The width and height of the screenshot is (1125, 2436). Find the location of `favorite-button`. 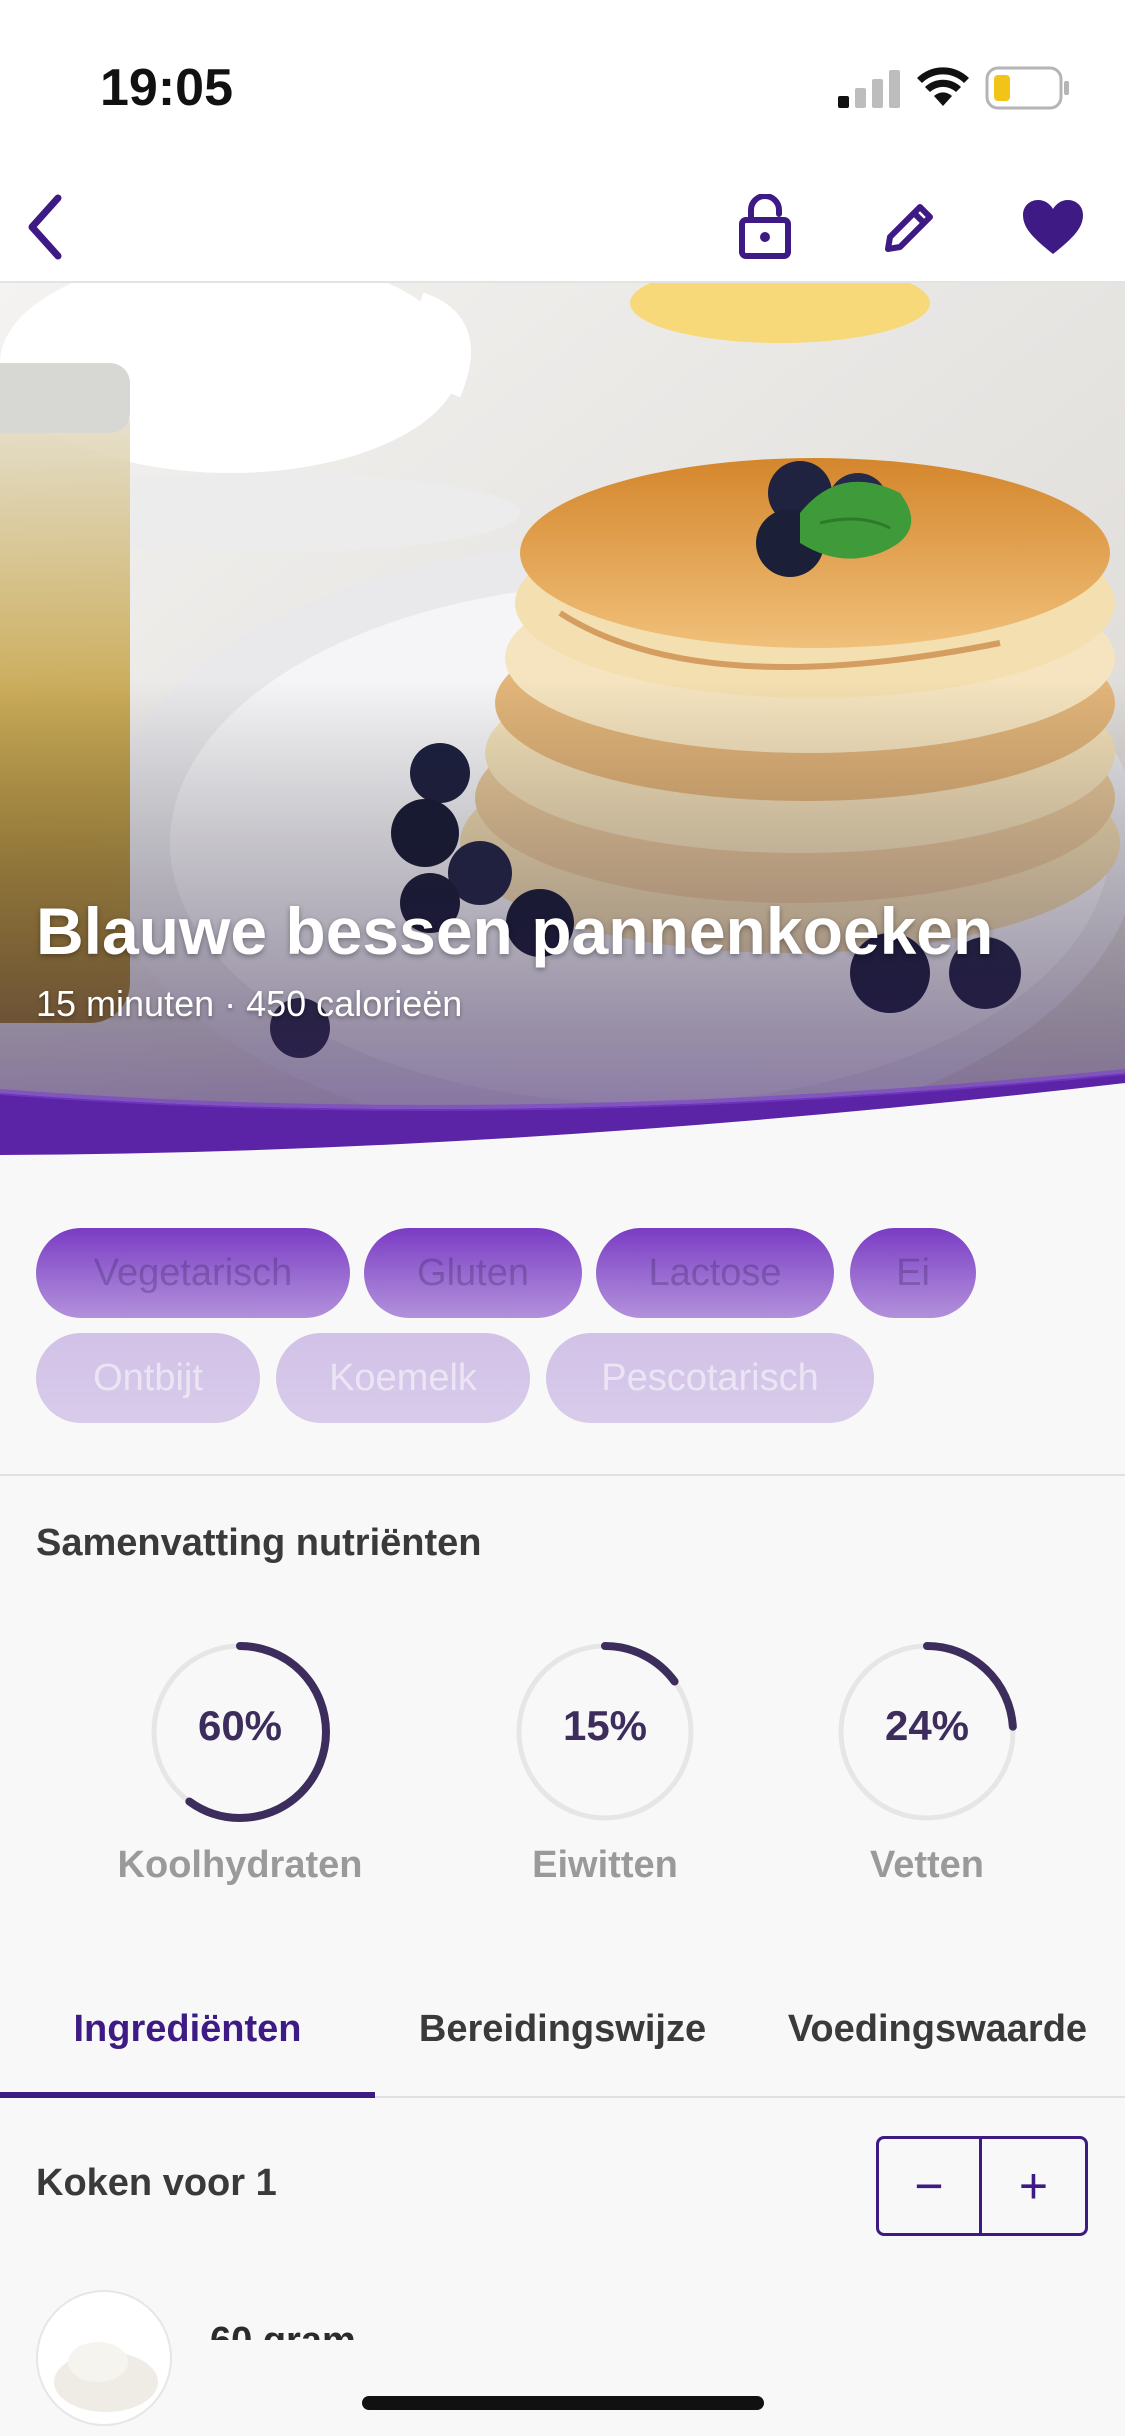

favorite-button is located at coordinates (1053, 227).